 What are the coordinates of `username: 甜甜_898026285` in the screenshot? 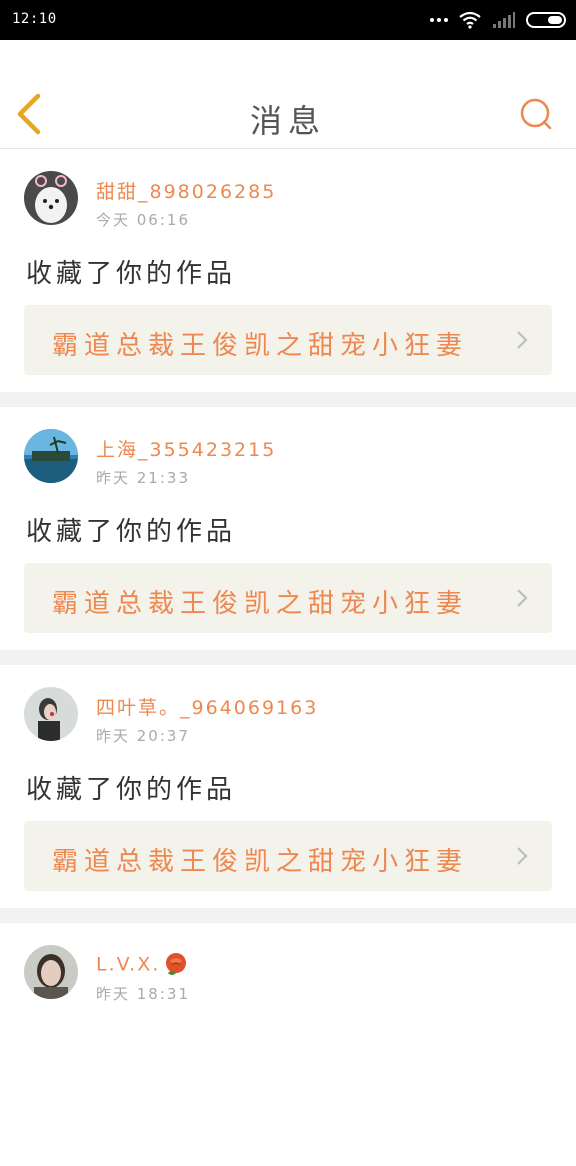 It's located at (186, 190).